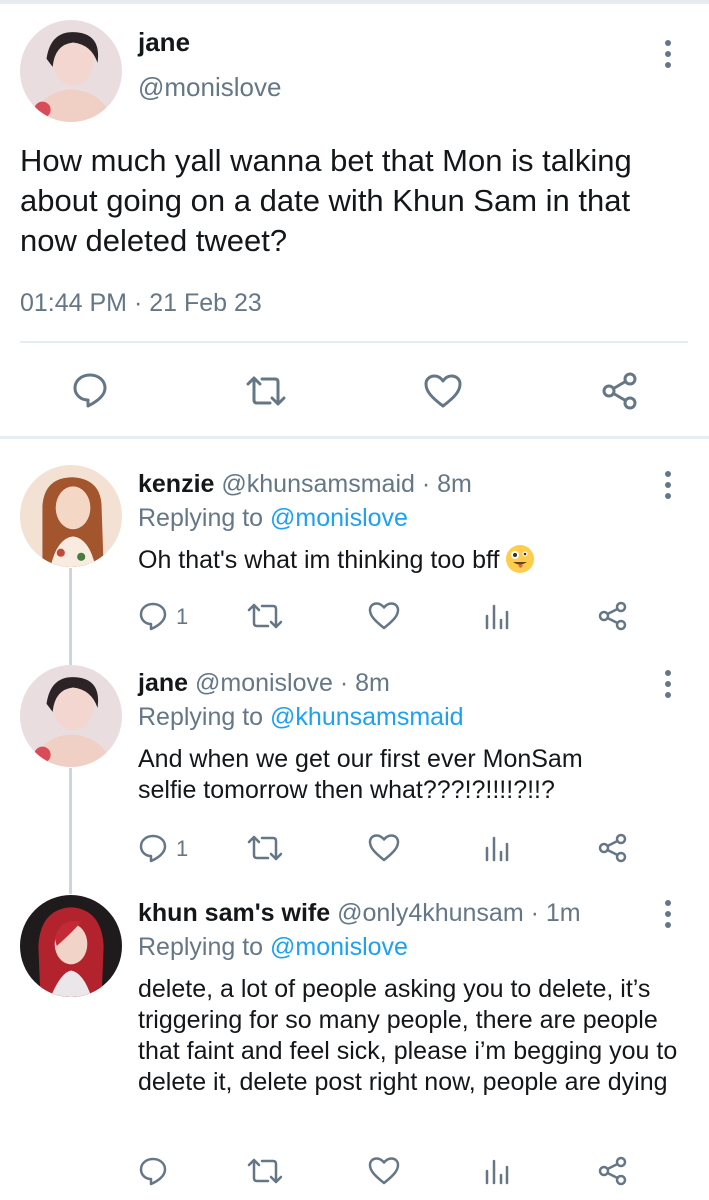 This screenshot has height=1200, width=709. I want to click on reply-author-name: kenzie, so click(176, 484).